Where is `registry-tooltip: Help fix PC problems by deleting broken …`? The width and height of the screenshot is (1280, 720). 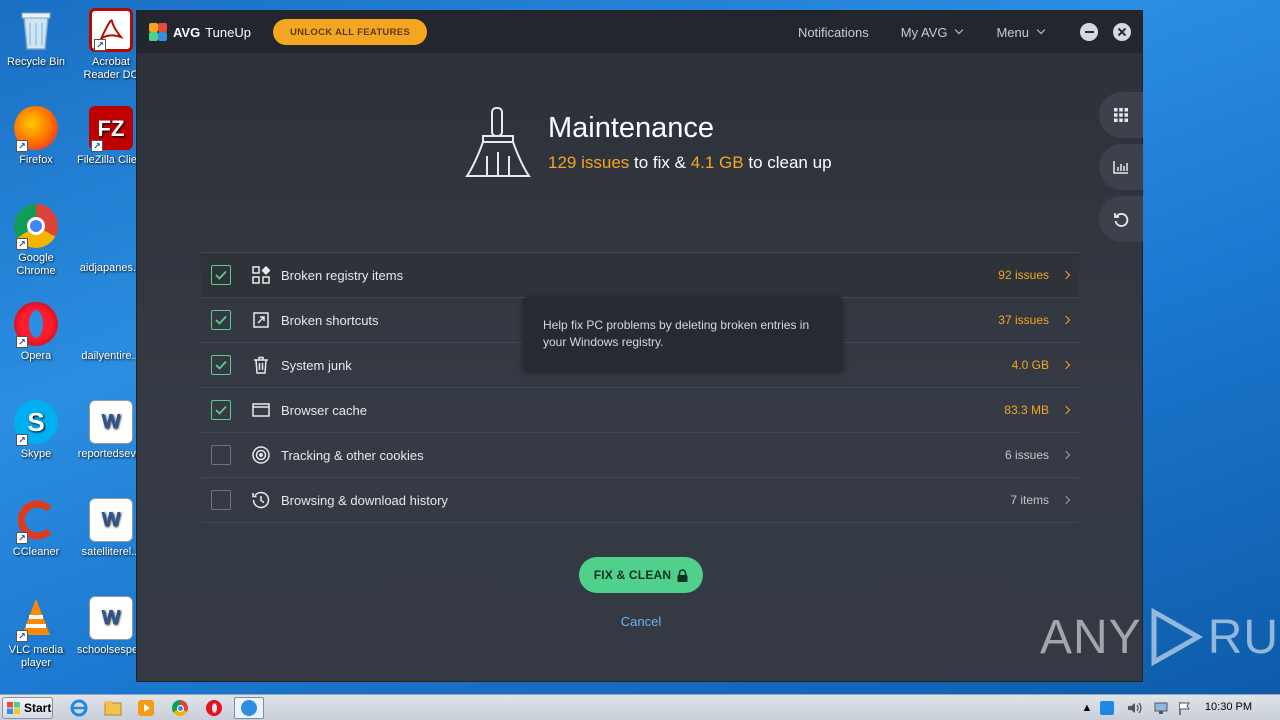
registry-tooltip: Help fix PC problems by deleting broken … is located at coordinates (683, 334).